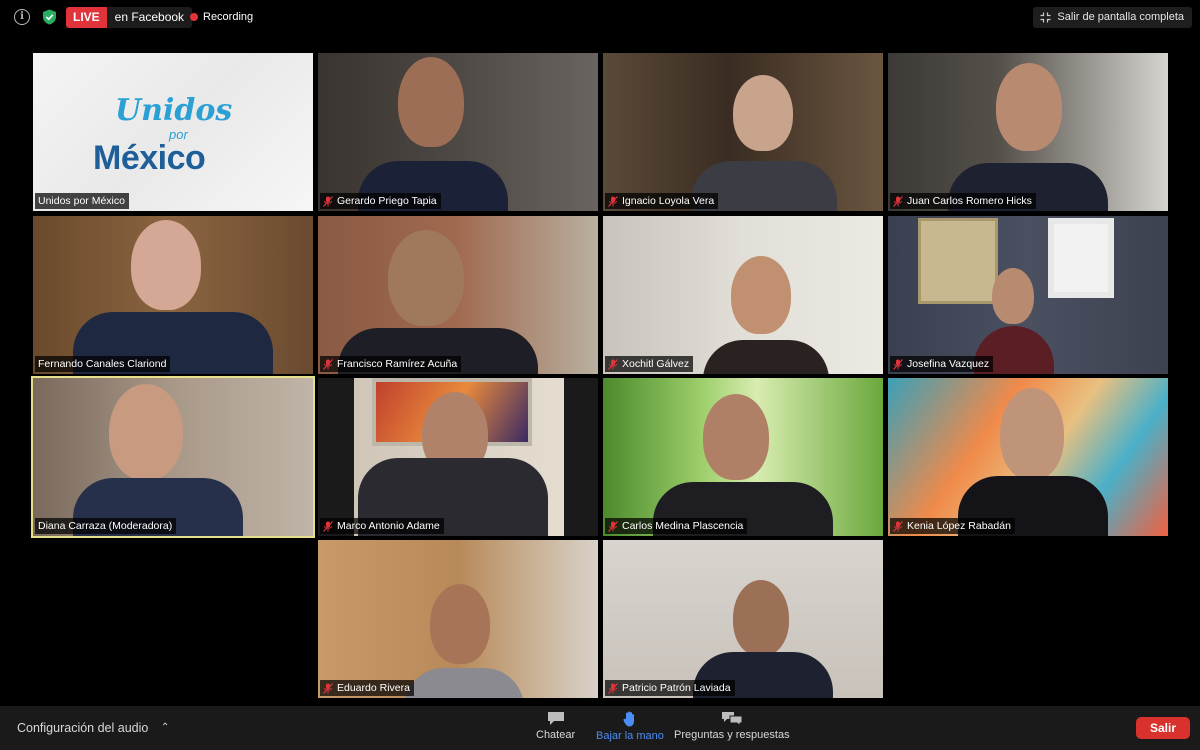  I want to click on live-stream-indicator: LIVE en Facebook, so click(129, 17).